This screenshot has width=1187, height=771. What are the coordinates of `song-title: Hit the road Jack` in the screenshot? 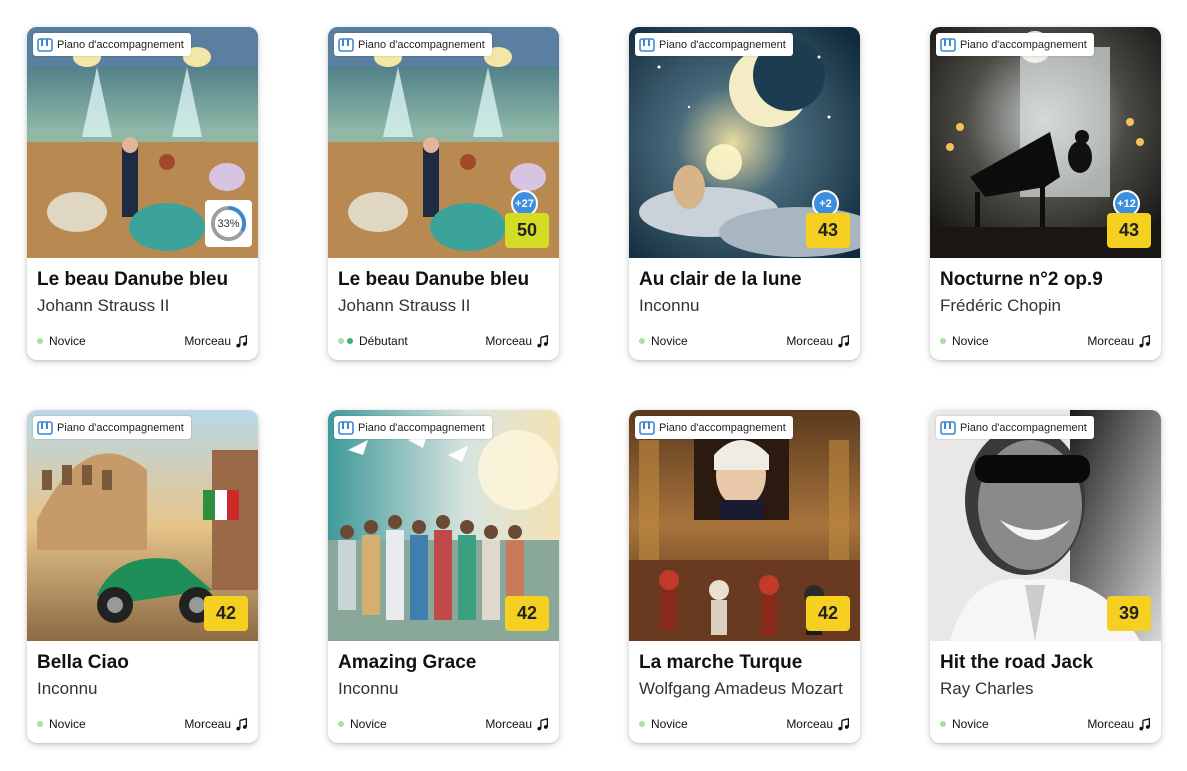 It's located at (1017, 662).